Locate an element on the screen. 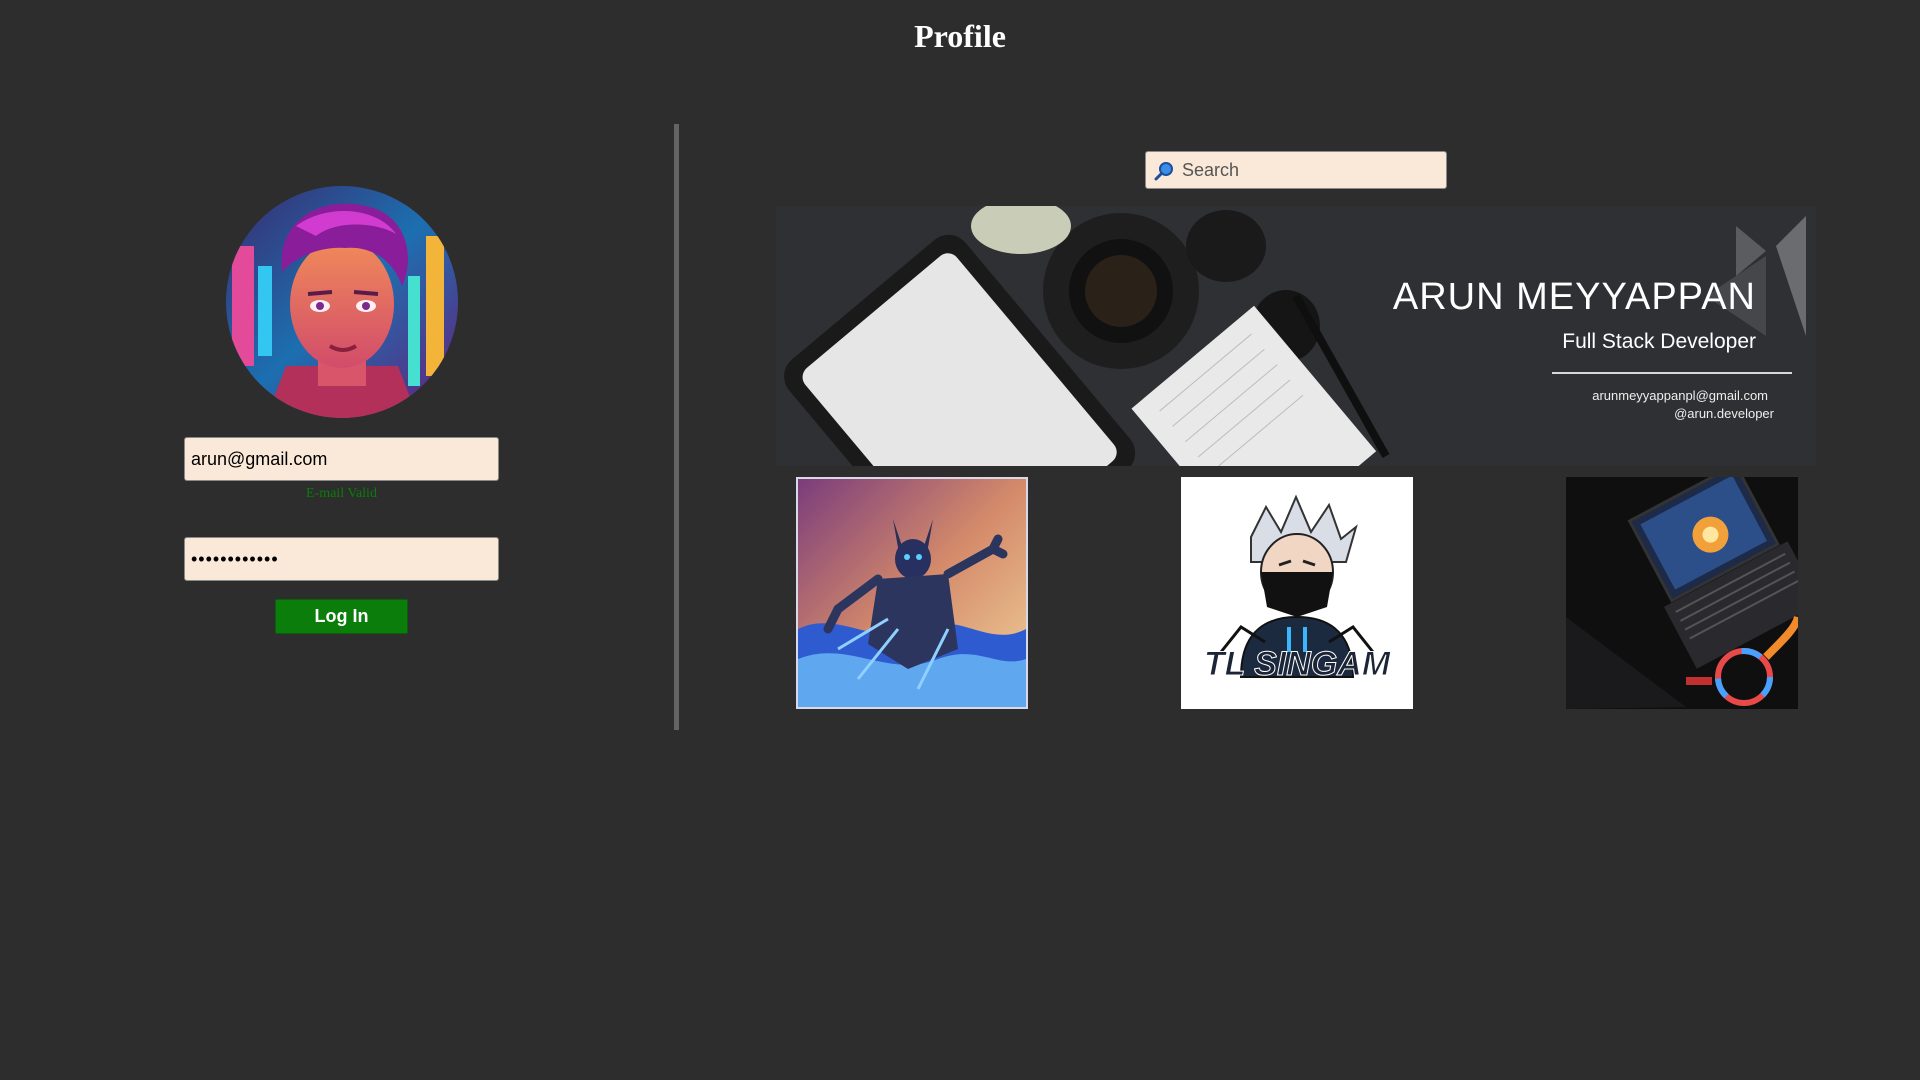 Image resolution: width=1920 pixels, height=1080 pixels. panel-divider is located at coordinates (676, 427).